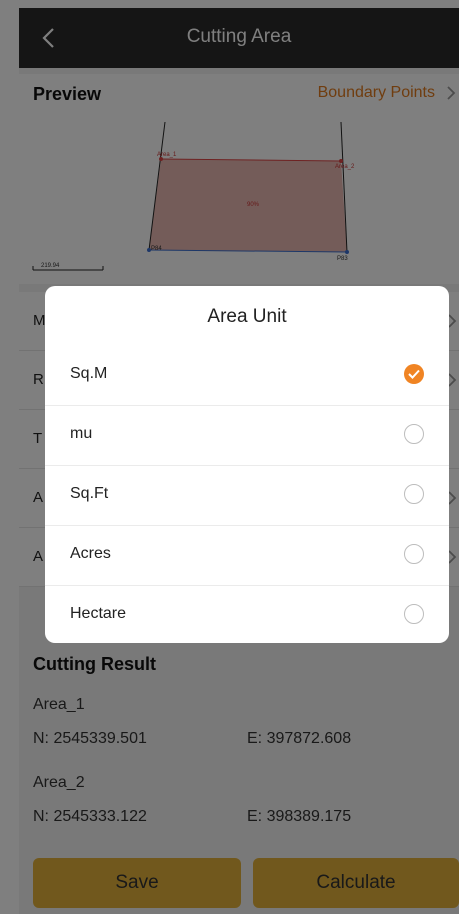 This screenshot has width=459, height=914. I want to click on unit-option-hectare: Hectare, so click(247, 614).